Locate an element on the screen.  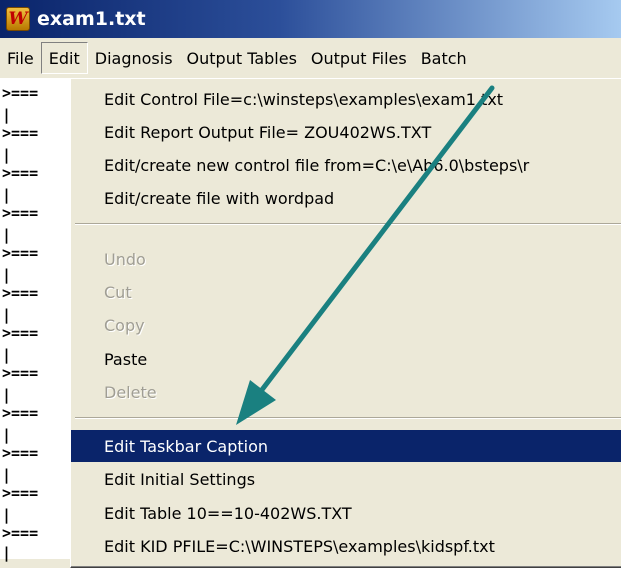
menu-output-files: Output Files is located at coordinates (359, 58).